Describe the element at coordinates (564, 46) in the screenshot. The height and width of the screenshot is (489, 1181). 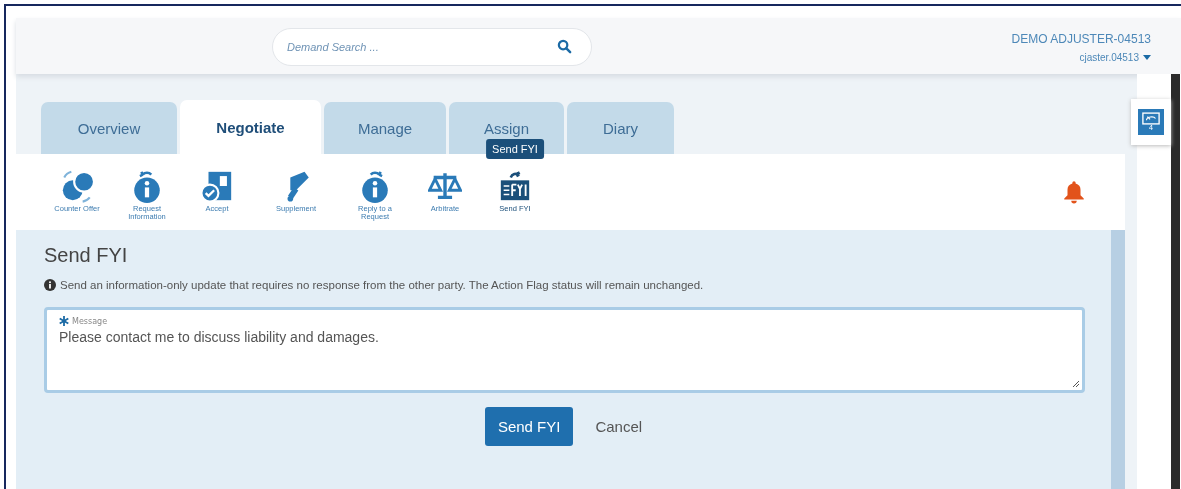
I see `search-icon` at that location.